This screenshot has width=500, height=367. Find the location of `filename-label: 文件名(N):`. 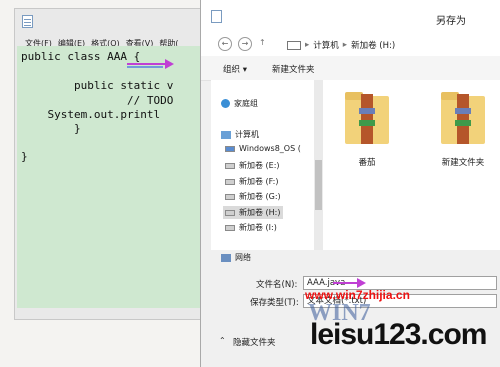

filename-label: 文件名(N): is located at coordinates (277, 285).